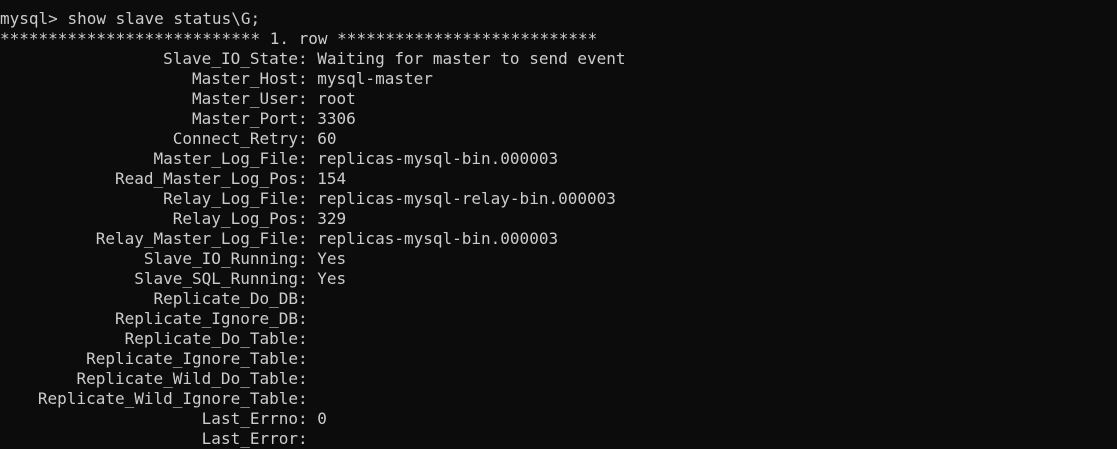  I want to click on field-key: Master_User, so click(245, 98).